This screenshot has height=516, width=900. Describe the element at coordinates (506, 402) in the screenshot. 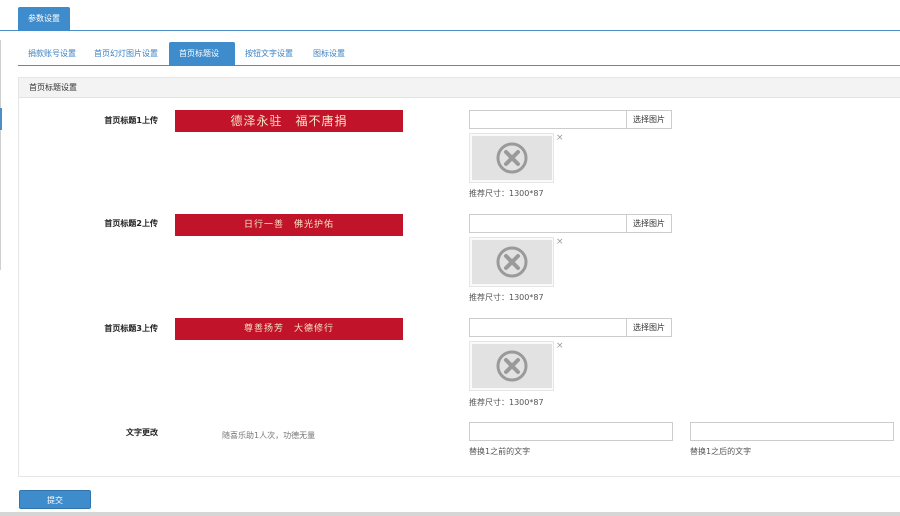

I see `upload3-size-hint: 推荐尺寸：1300*87` at that location.